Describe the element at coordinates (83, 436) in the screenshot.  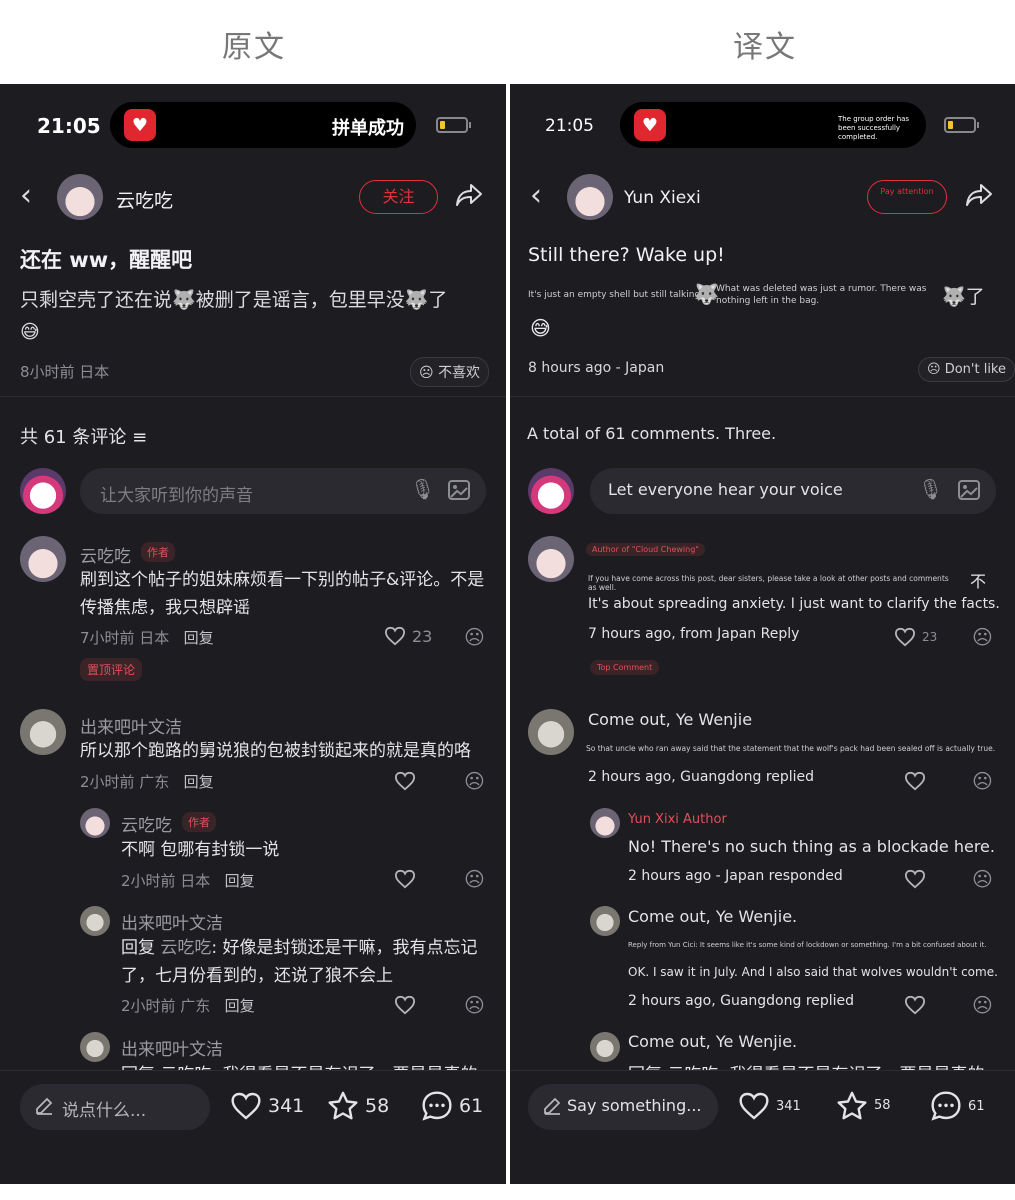
I see `comment-count: 共 61 条评论 ≡` at that location.